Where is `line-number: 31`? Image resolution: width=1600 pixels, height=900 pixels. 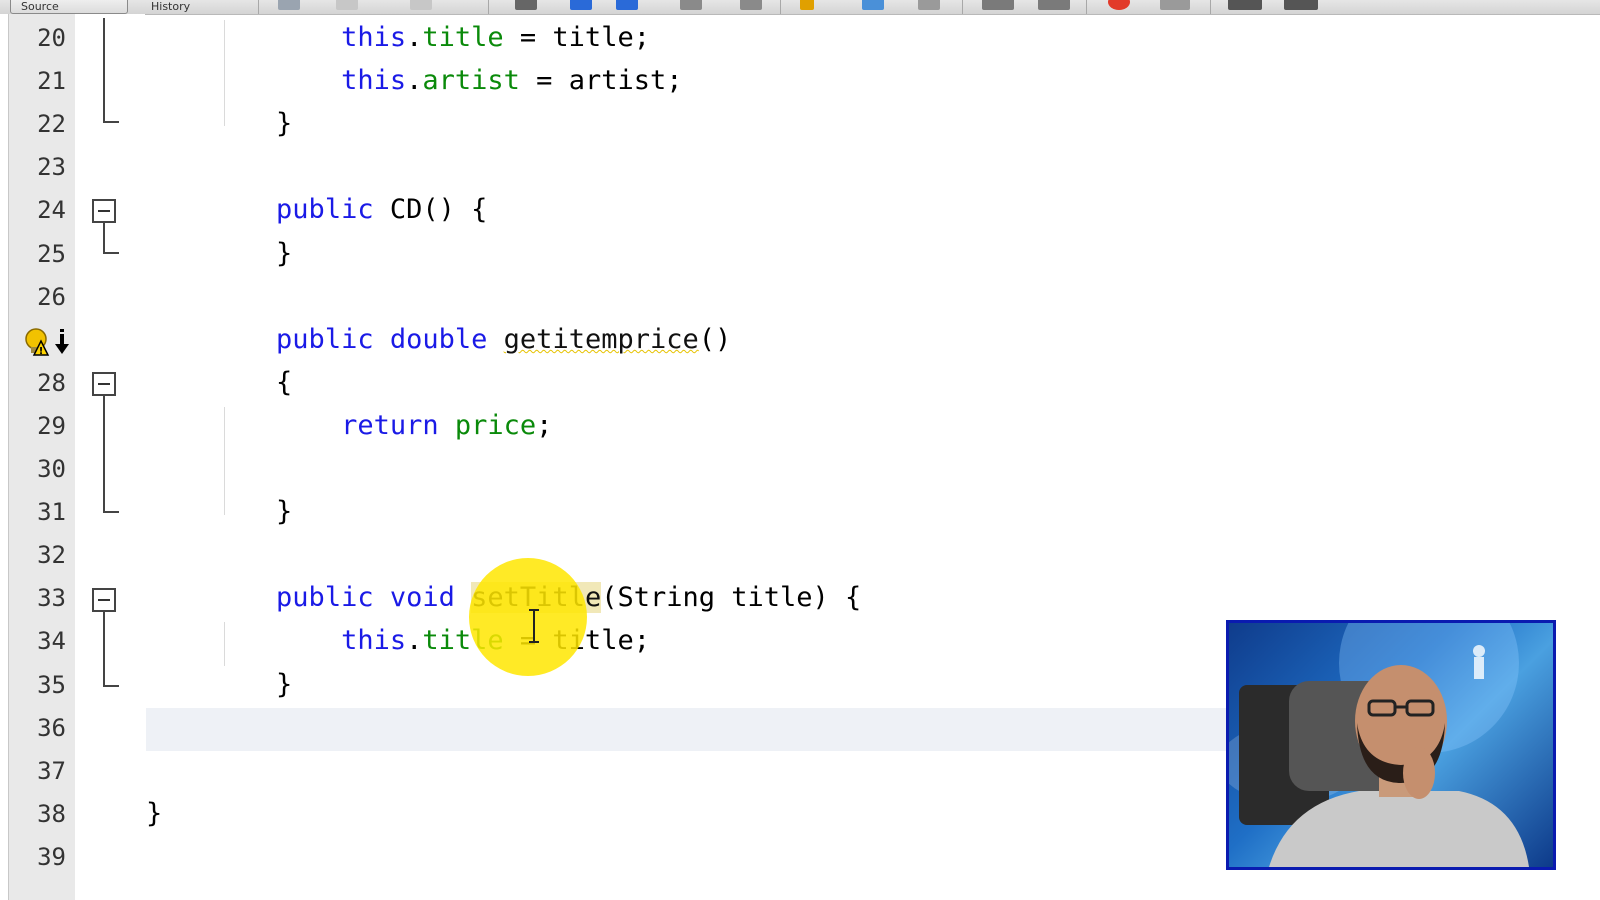
line-number: 31 is located at coordinates (51, 512).